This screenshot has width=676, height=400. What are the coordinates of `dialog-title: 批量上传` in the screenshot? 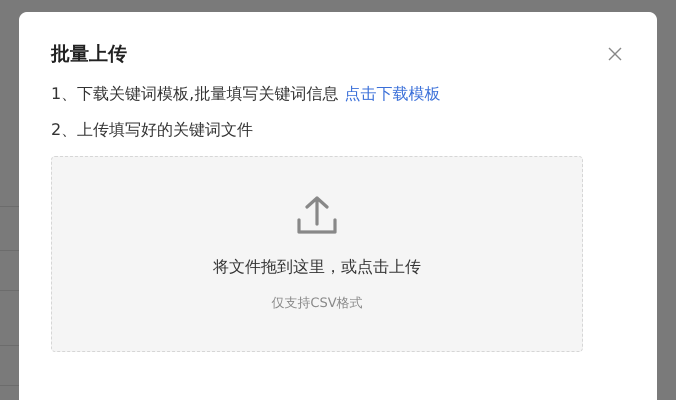 It's located at (89, 54).